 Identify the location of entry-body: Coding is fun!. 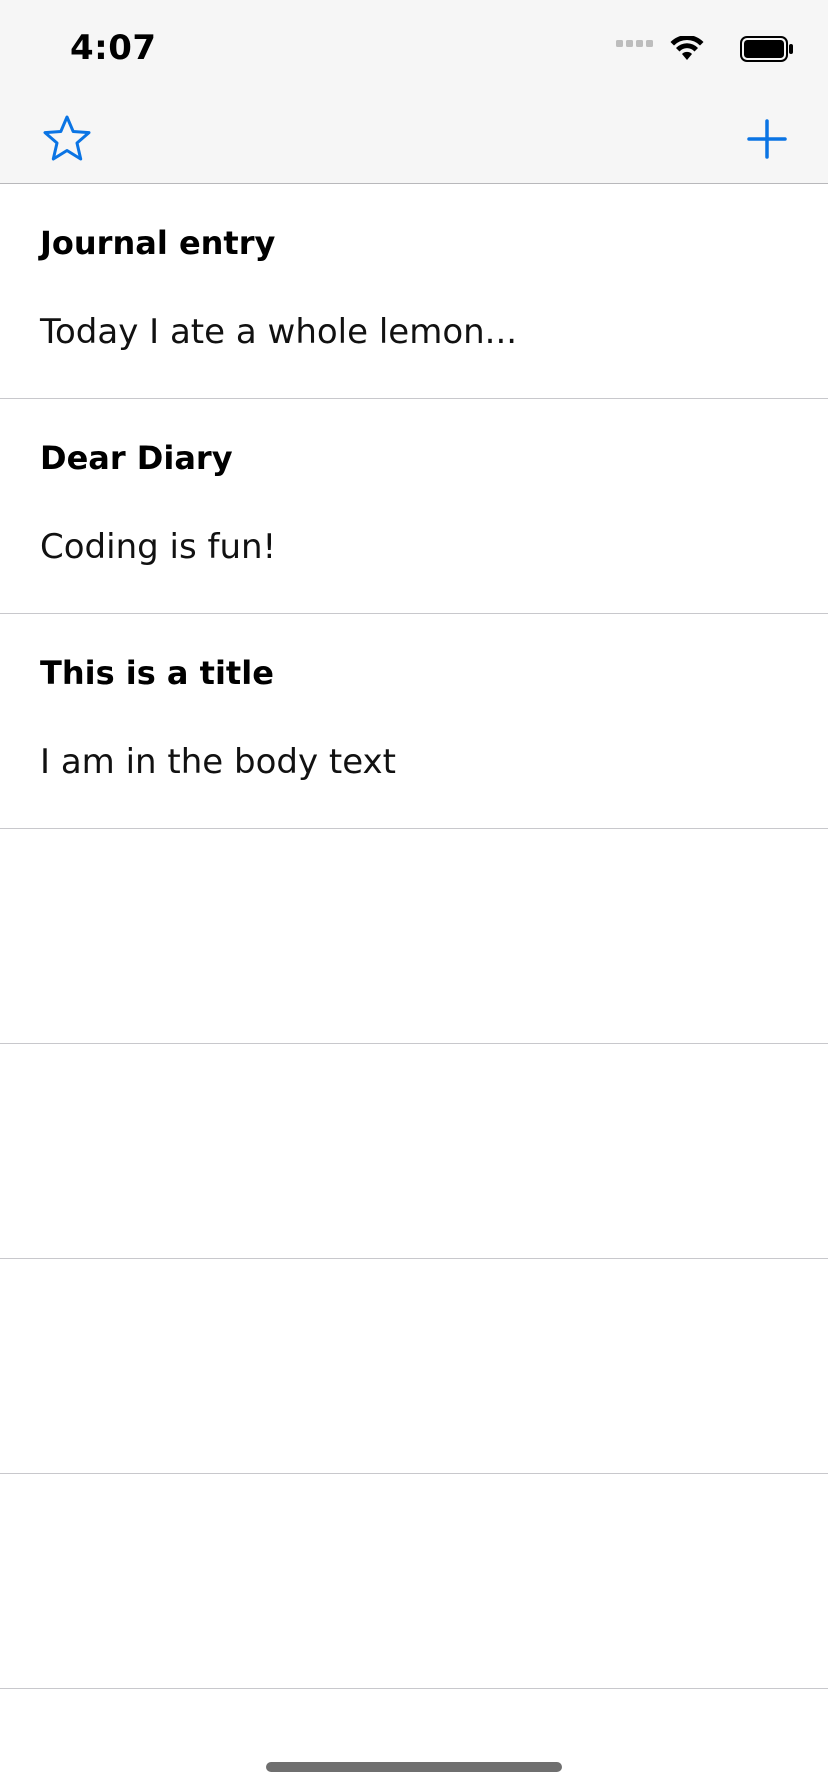
(158, 547).